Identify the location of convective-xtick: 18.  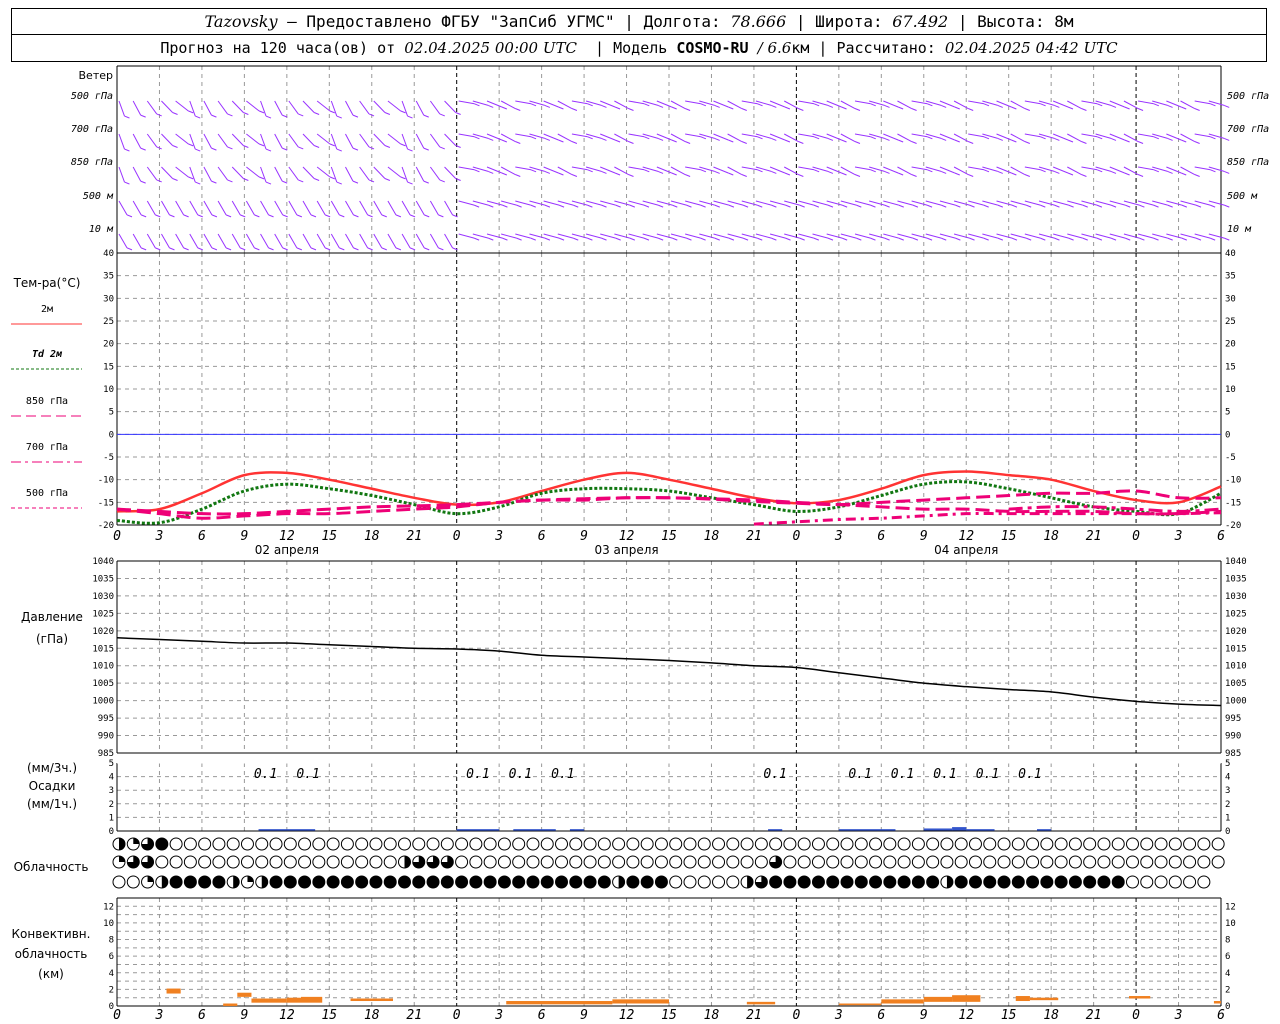
(712, 1015).